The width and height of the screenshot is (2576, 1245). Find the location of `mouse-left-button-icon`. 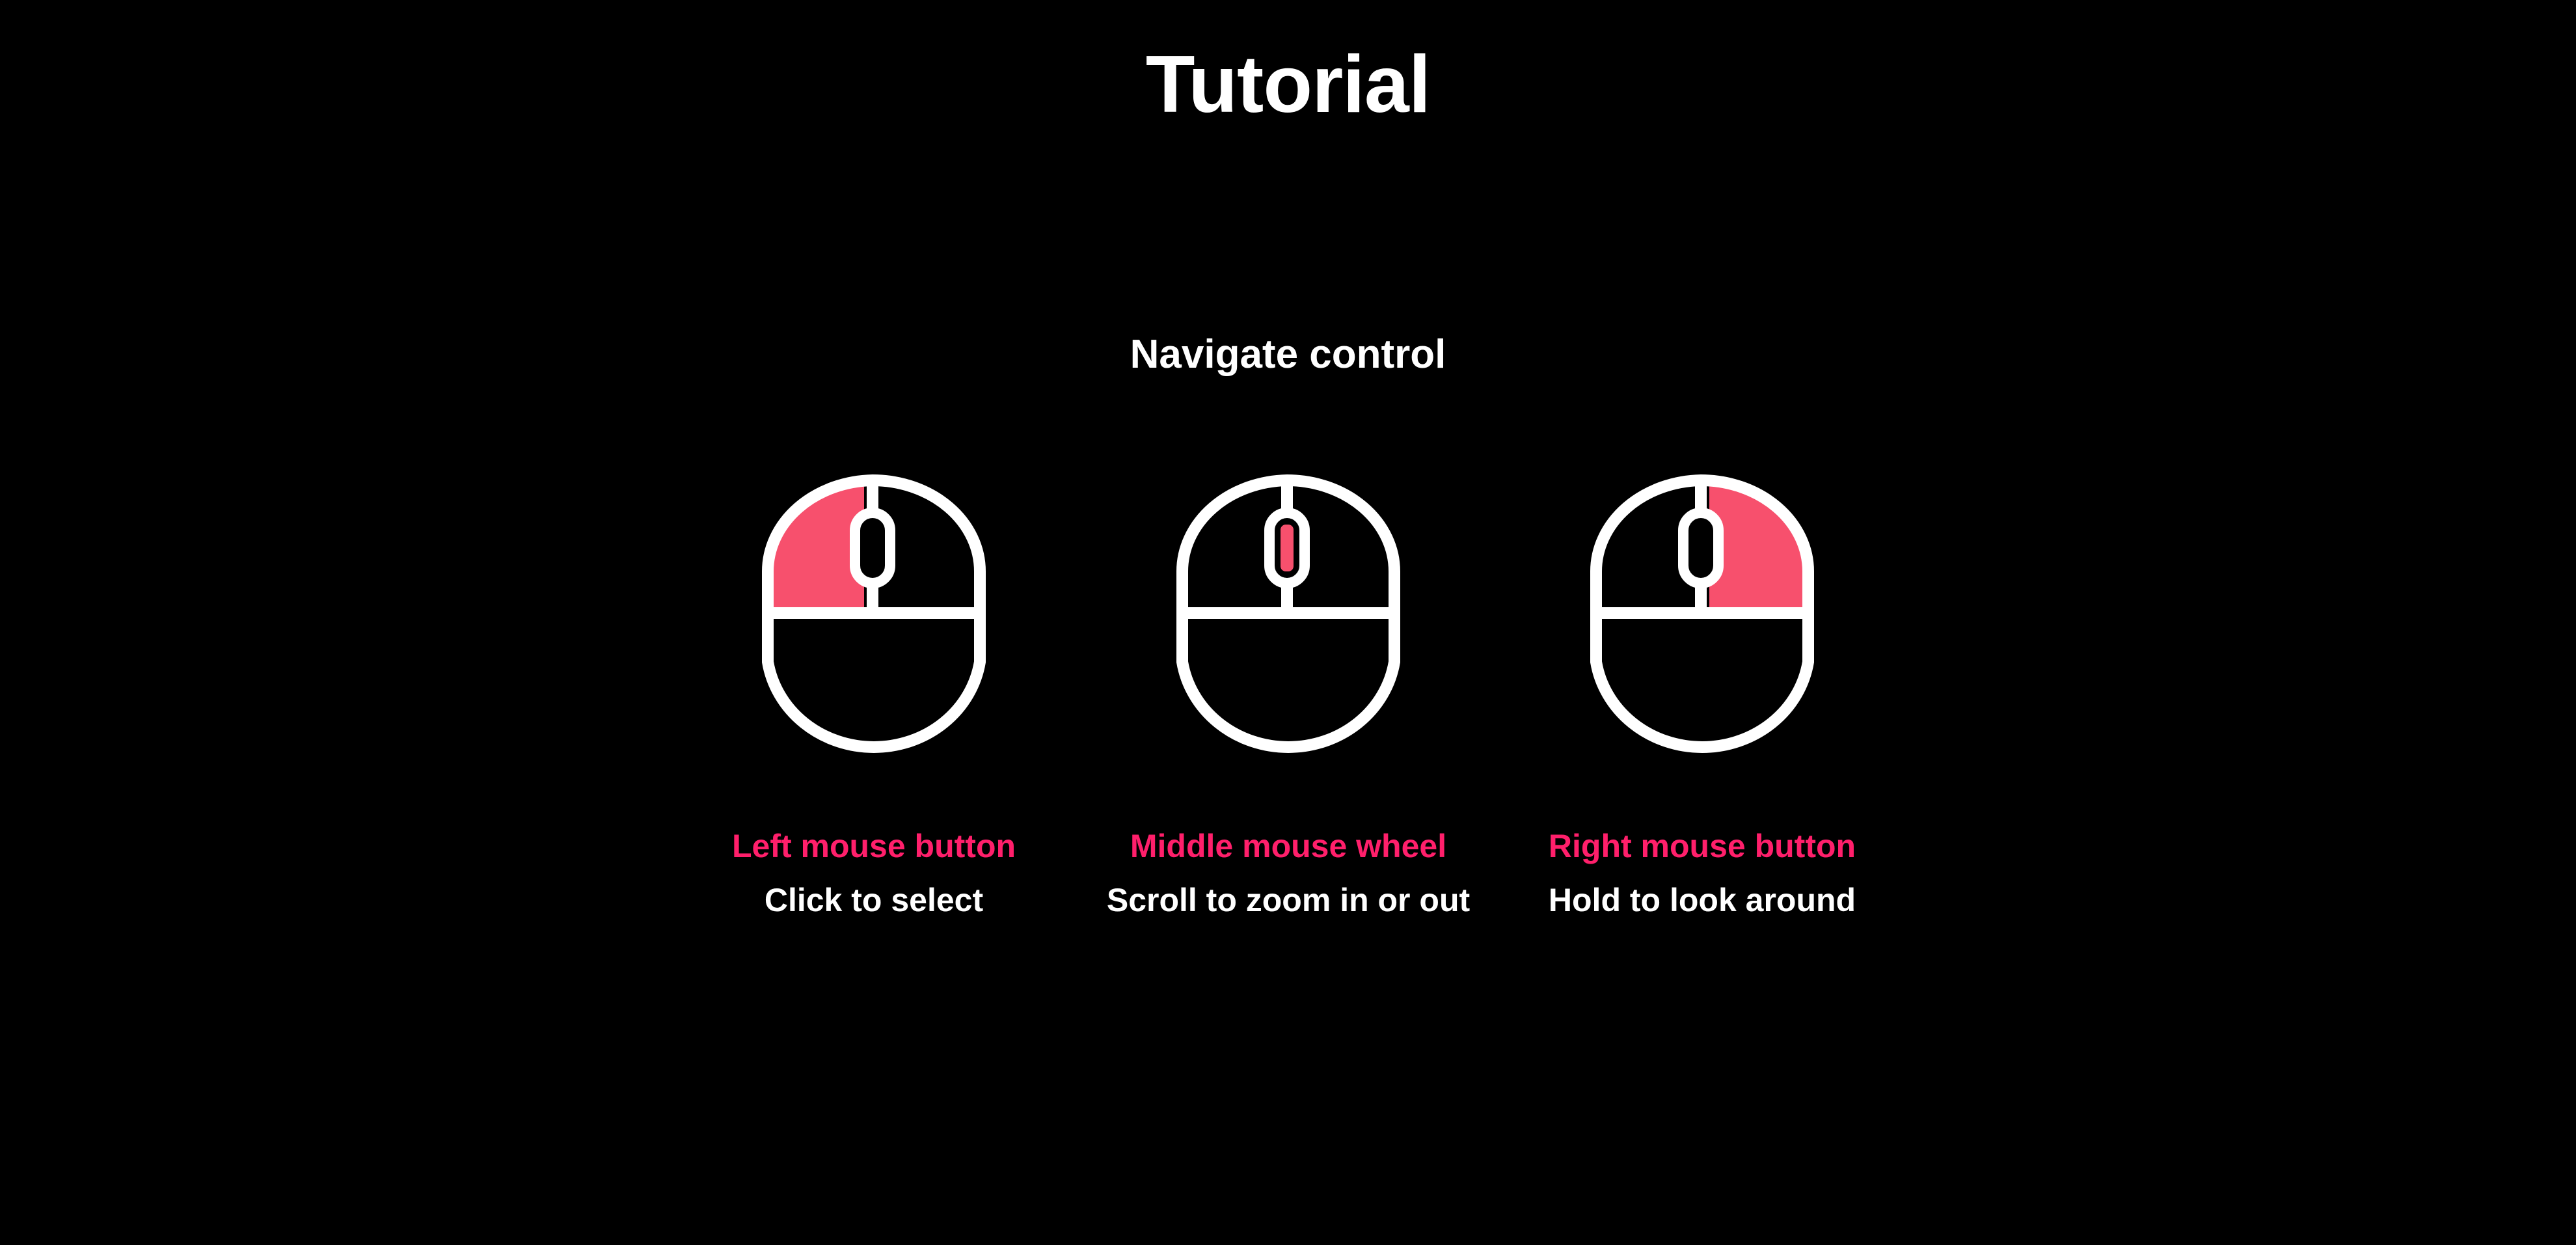

mouse-left-button-icon is located at coordinates (874, 613).